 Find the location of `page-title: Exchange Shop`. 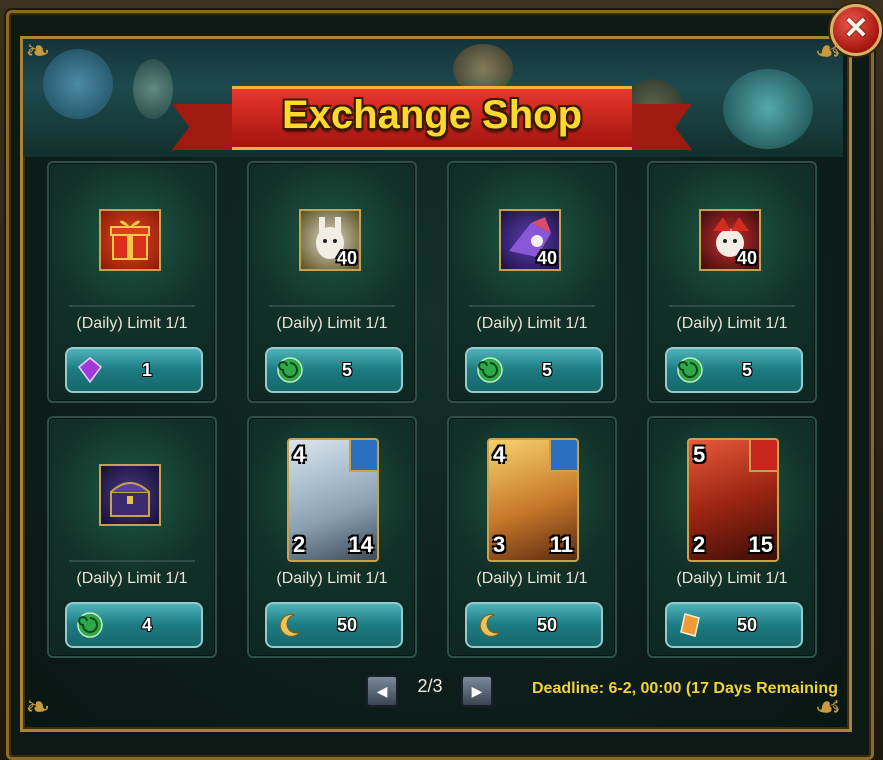

page-title: Exchange Shop is located at coordinates (432, 115).